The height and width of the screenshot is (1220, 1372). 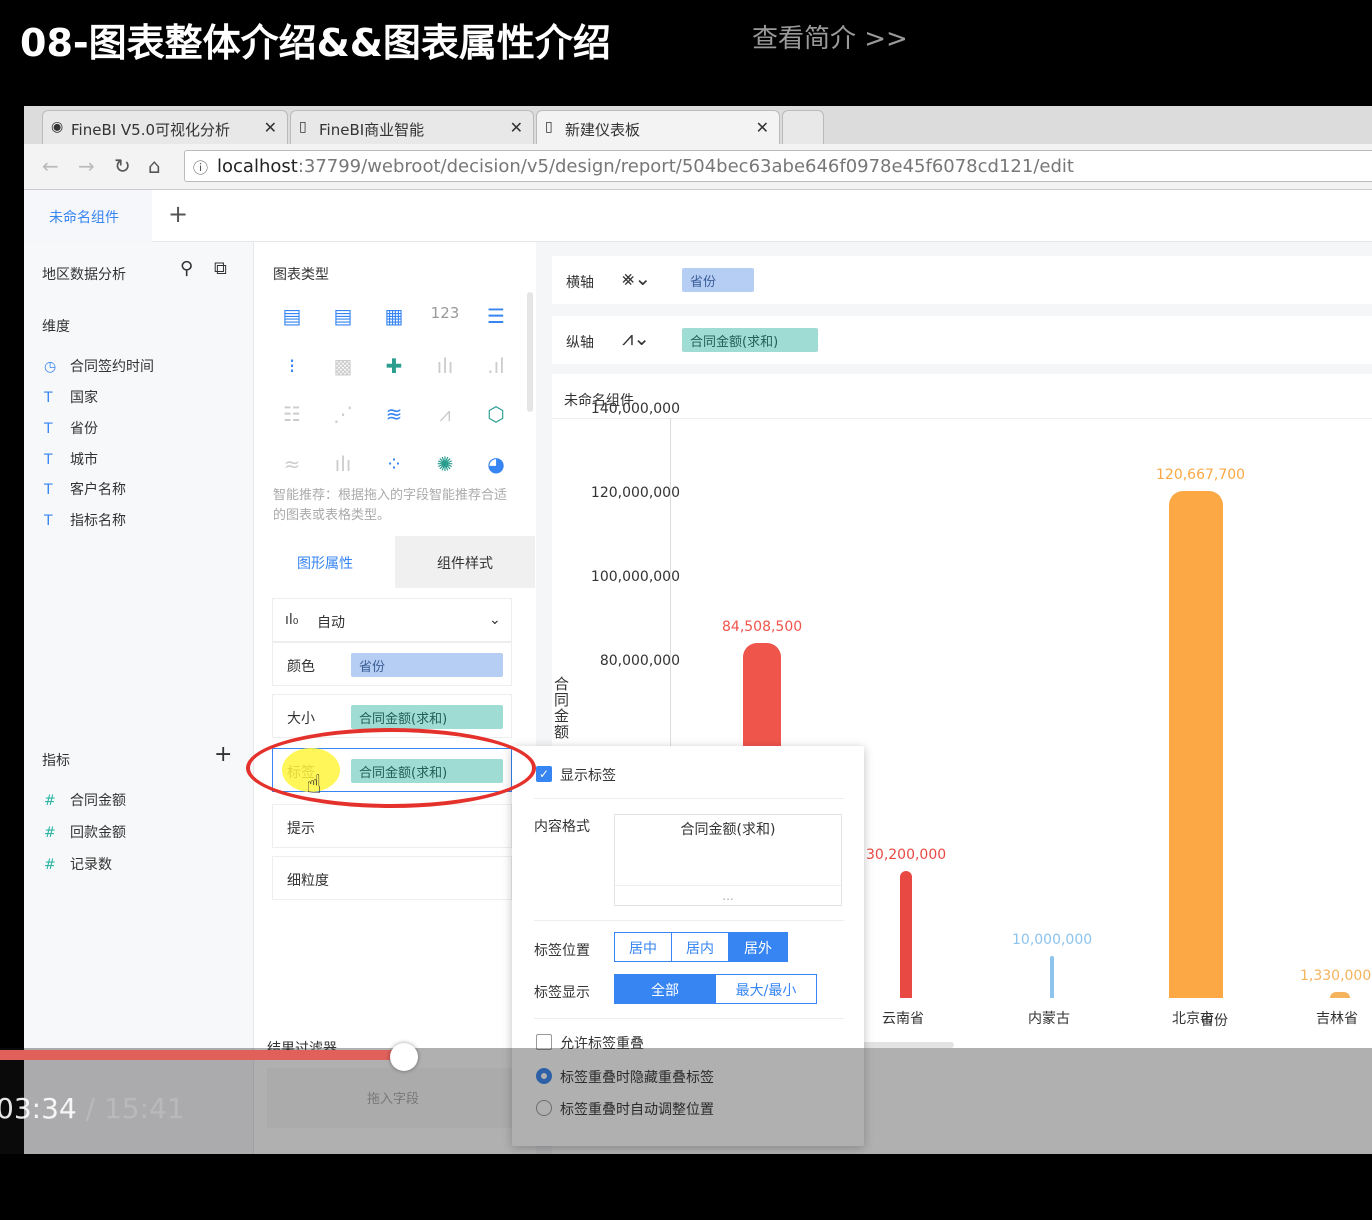 I want to click on y-axis-field-pill: 合同金额(求和), so click(x=750, y=340).